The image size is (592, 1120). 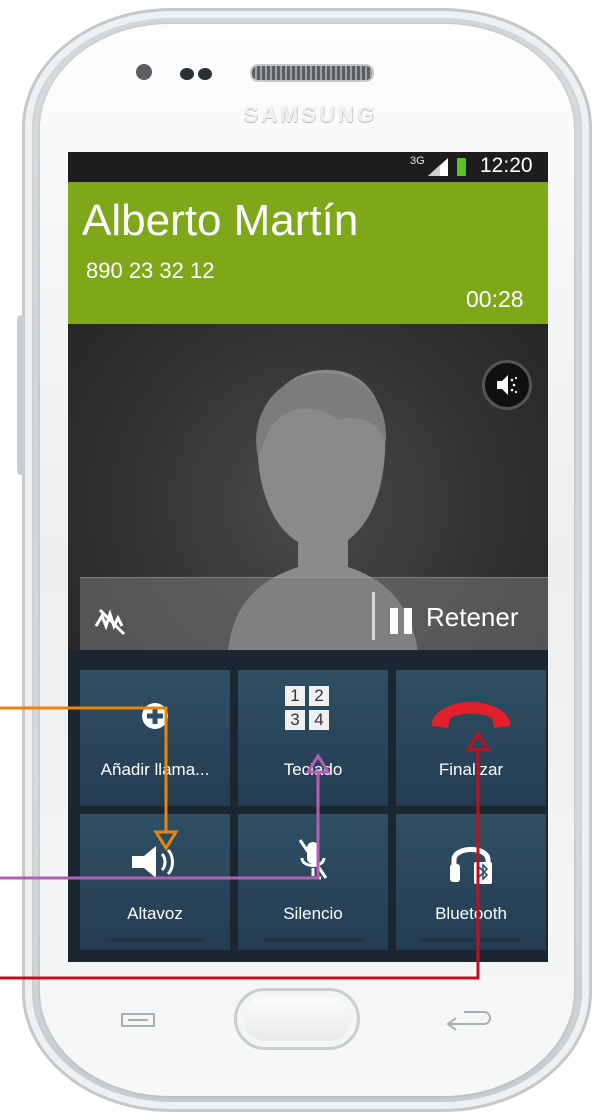 I want to click on end-call-icon, so click(x=471, y=715).